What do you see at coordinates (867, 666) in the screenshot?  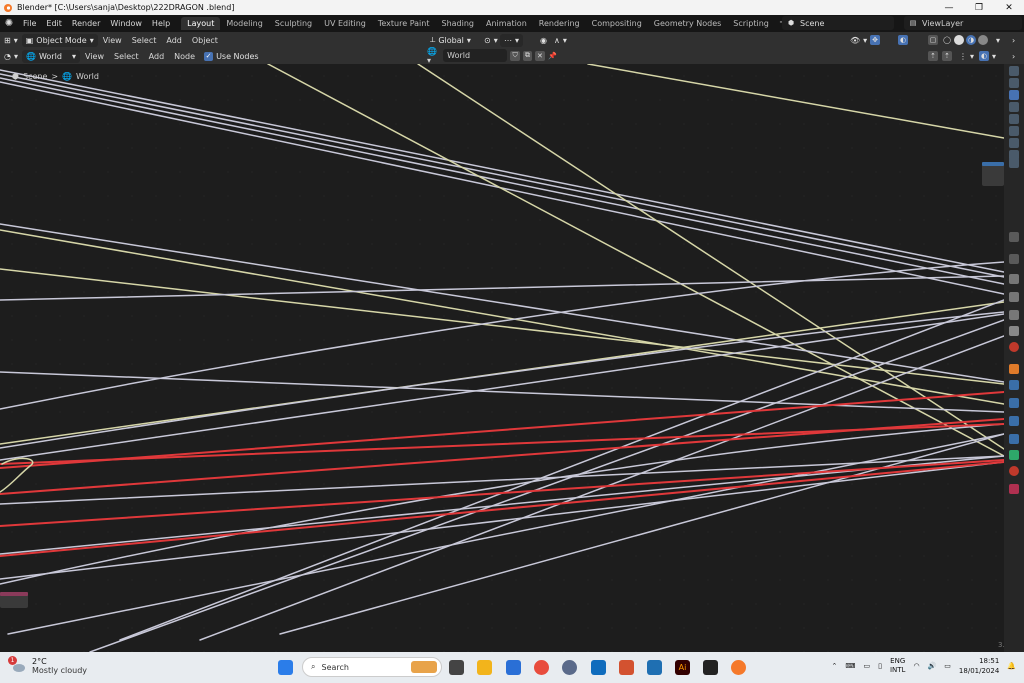 I see `display-icon: ▭` at bounding box center [867, 666].